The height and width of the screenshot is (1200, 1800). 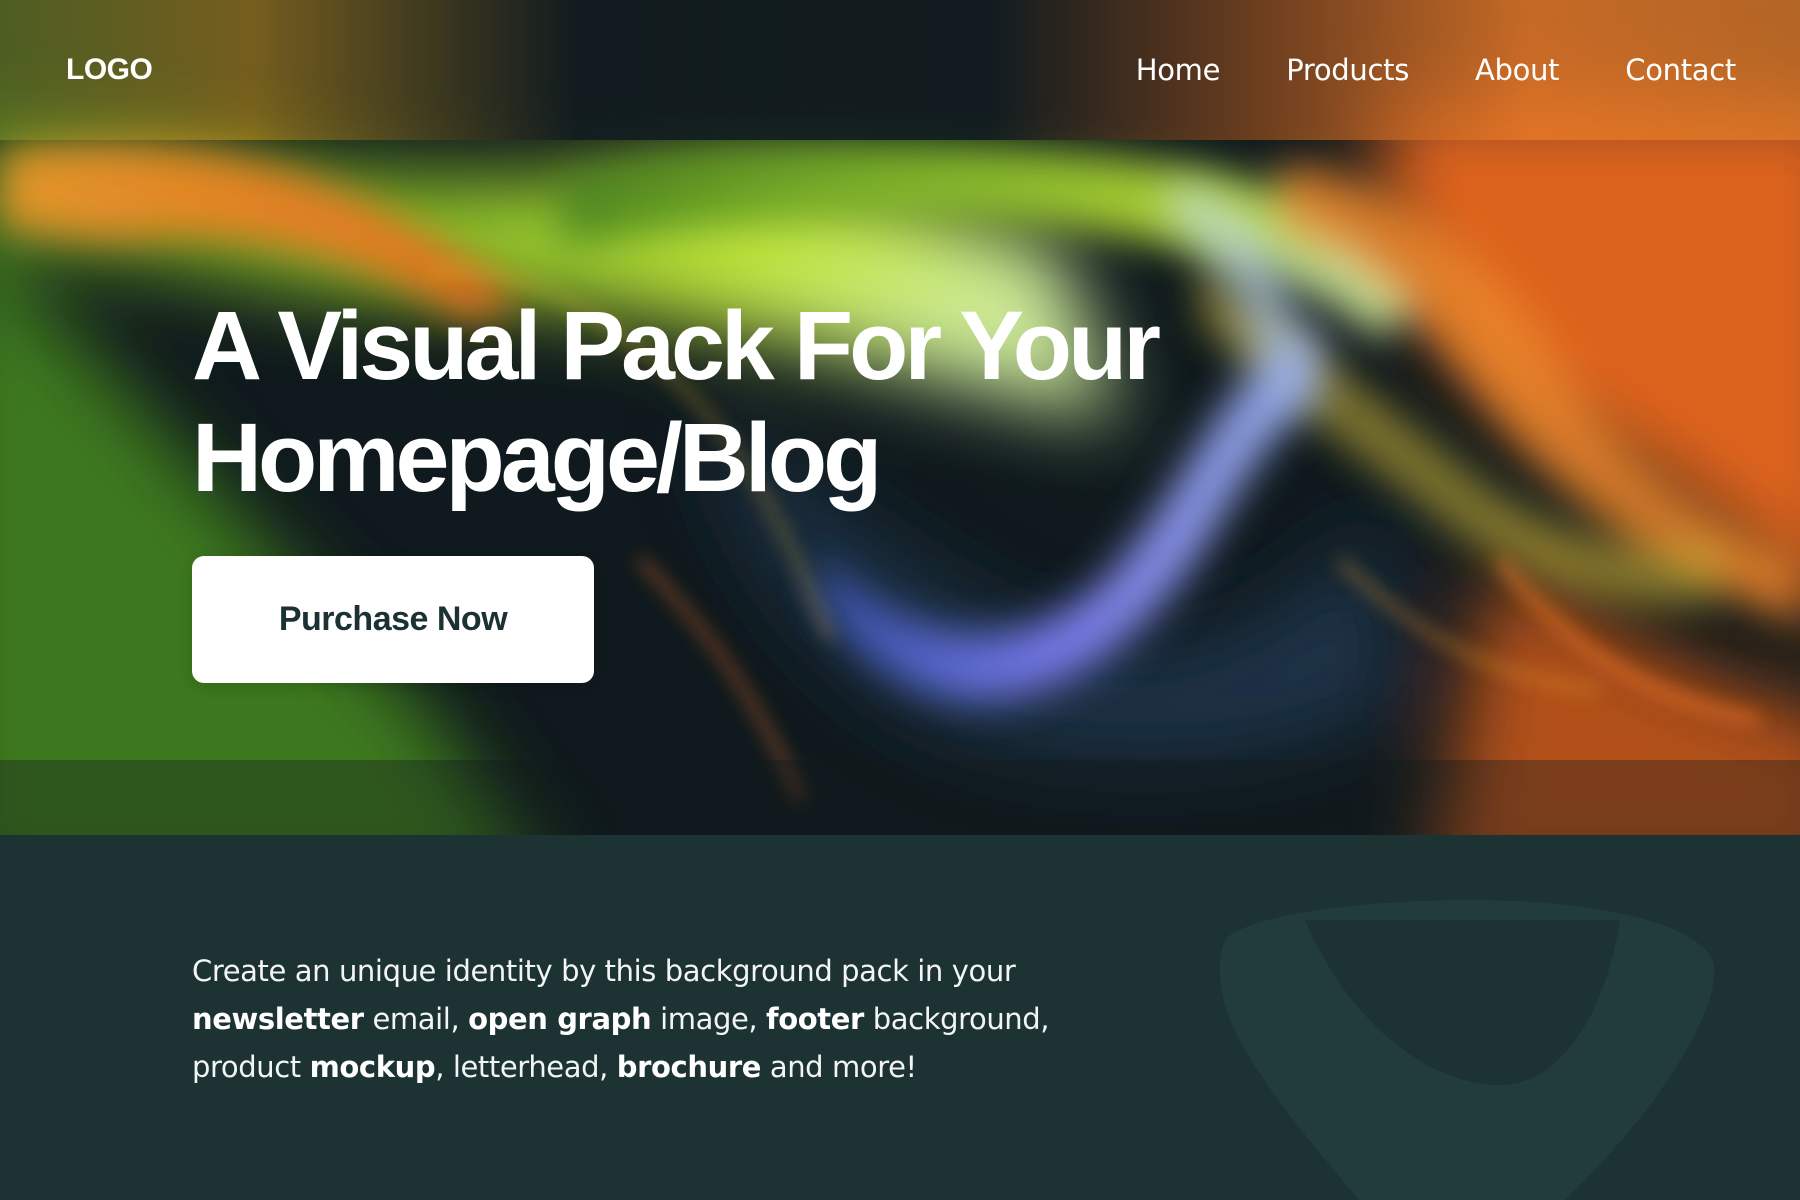 I want to click on hero-title-line-2: Homepage/Blog, so click(x=537, y=457).